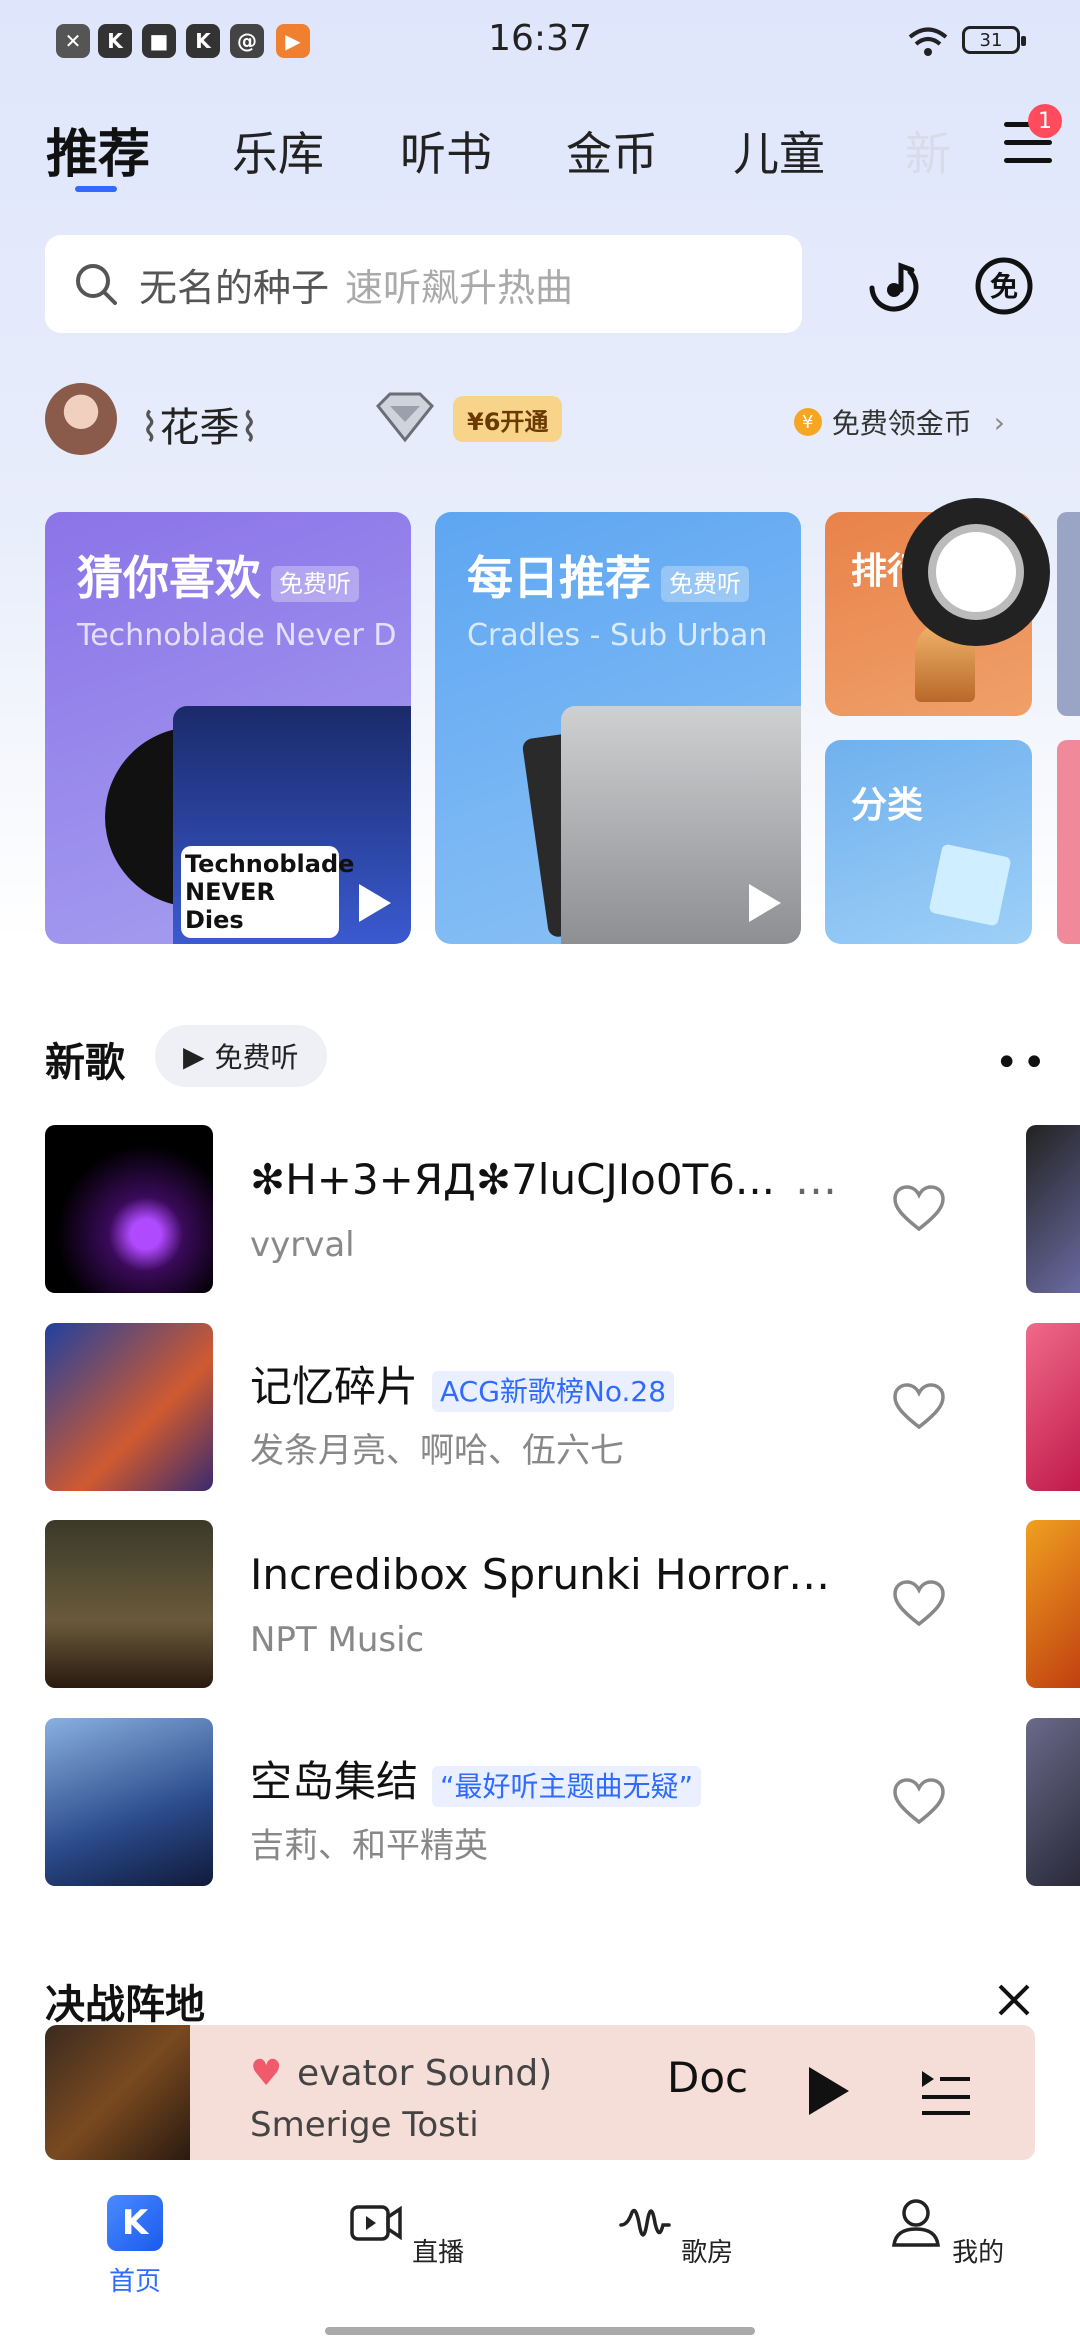  I want to click on free-gold-label: 免费领金币, so click(901, 423).